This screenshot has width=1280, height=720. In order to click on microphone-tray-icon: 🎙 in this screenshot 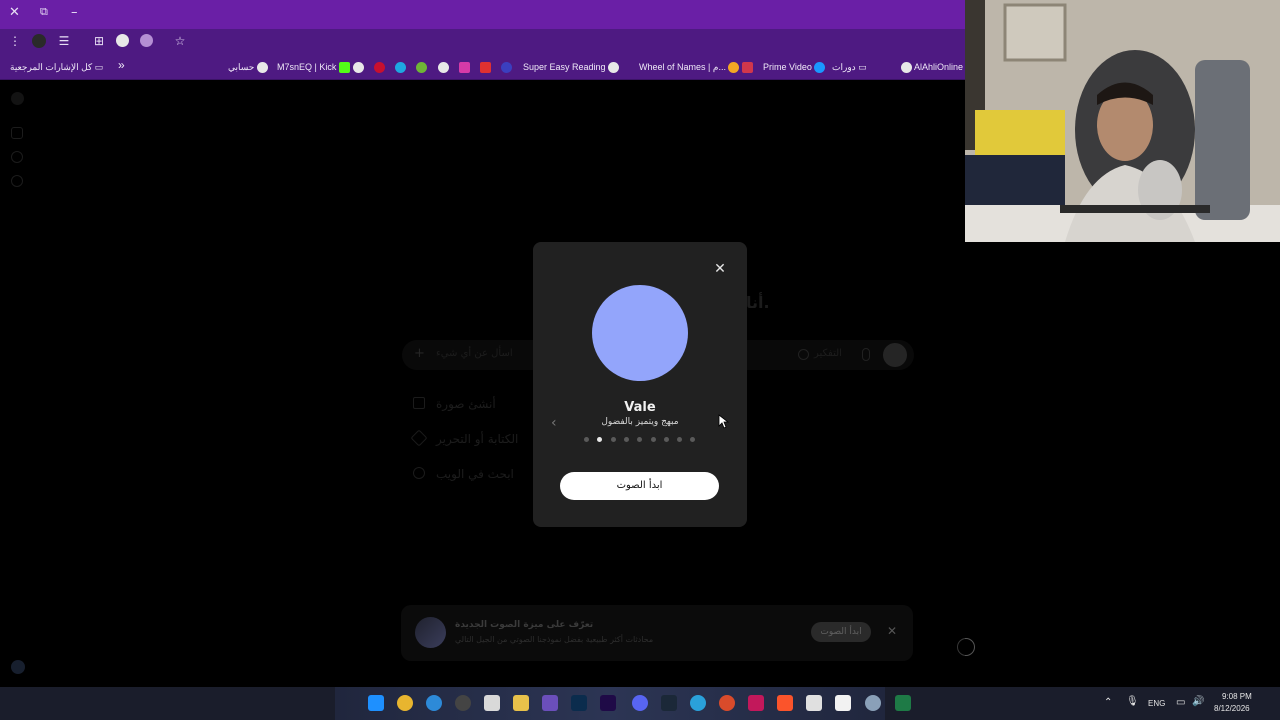, I will do `click(1132, 701)`.